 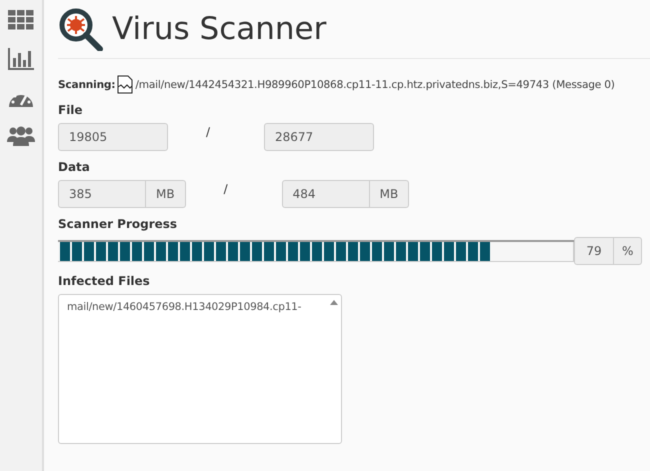 What do you see at coordinates (319, 137) in the screenshot?
I see `input-field: 28677` at bounding box center [319, 137].